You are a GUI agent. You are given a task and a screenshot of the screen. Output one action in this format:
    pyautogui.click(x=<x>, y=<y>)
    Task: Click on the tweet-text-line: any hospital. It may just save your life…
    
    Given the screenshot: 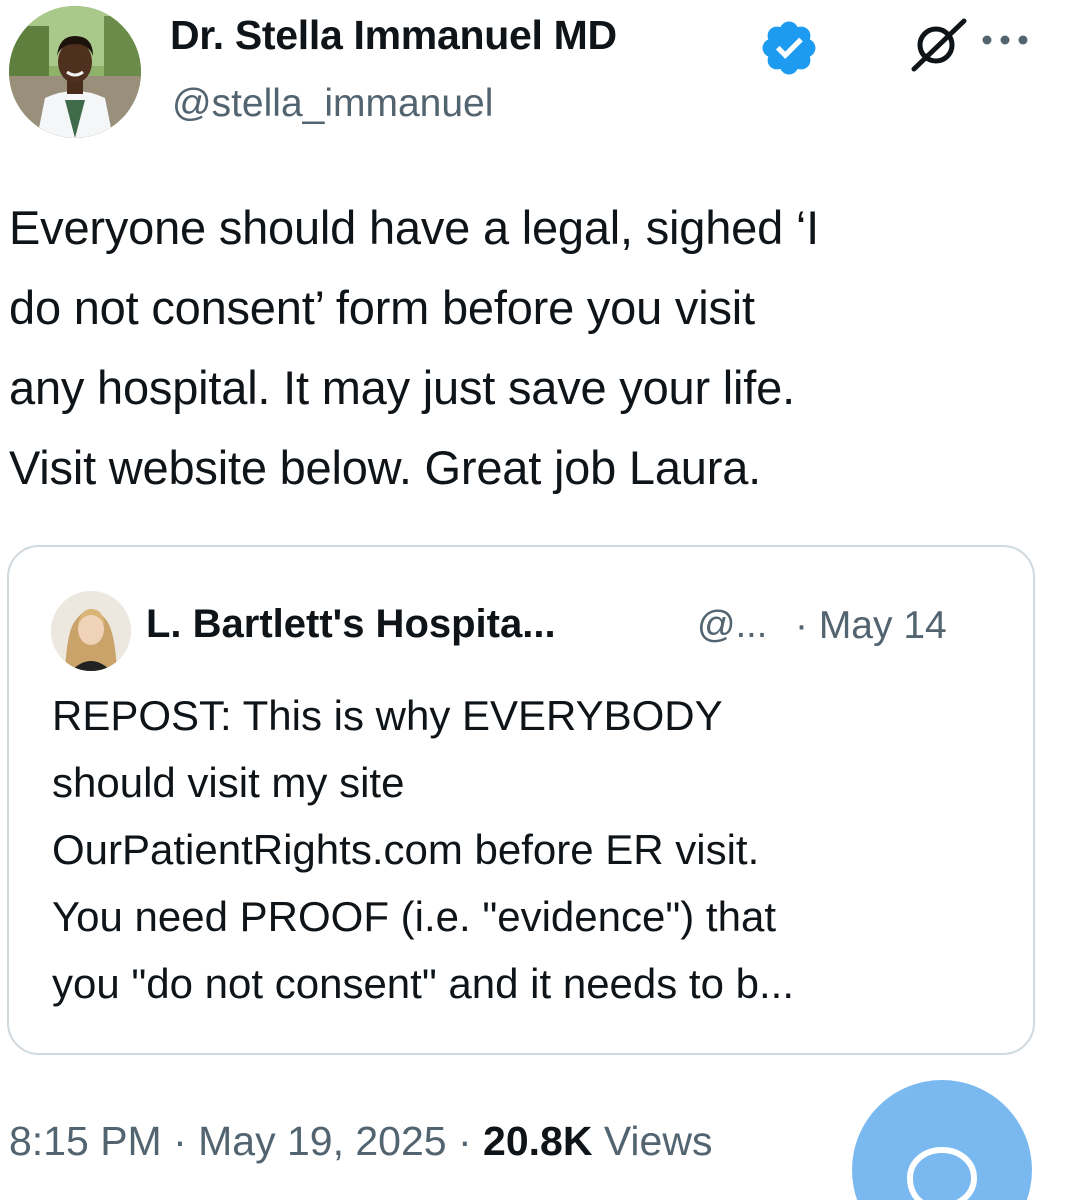 What is the action you would take?
    pyautogui.click(x=402, y=387)
    